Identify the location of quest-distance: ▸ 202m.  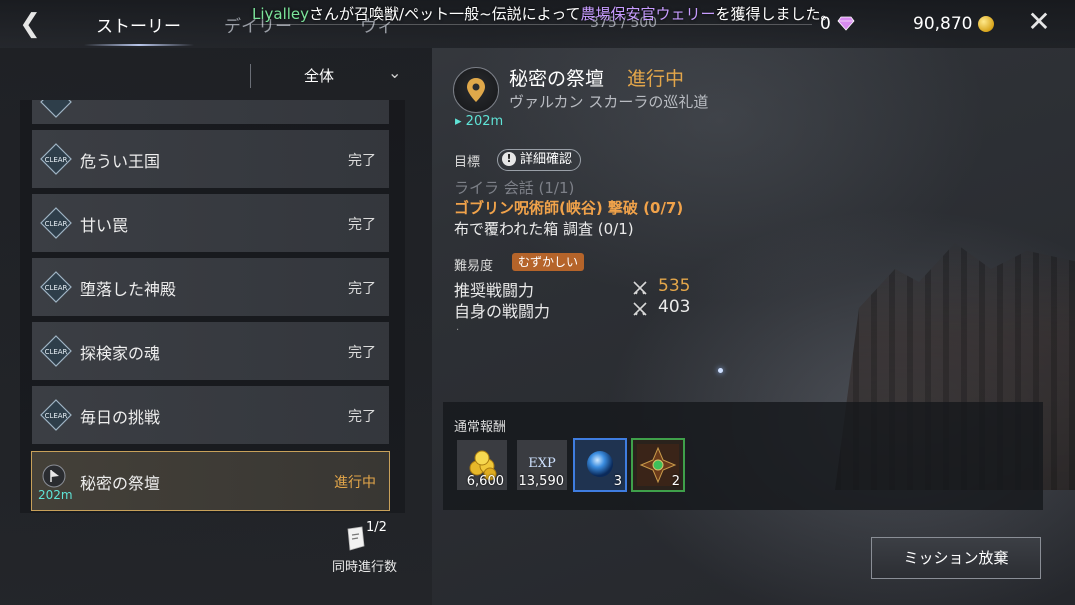
(479, 121).